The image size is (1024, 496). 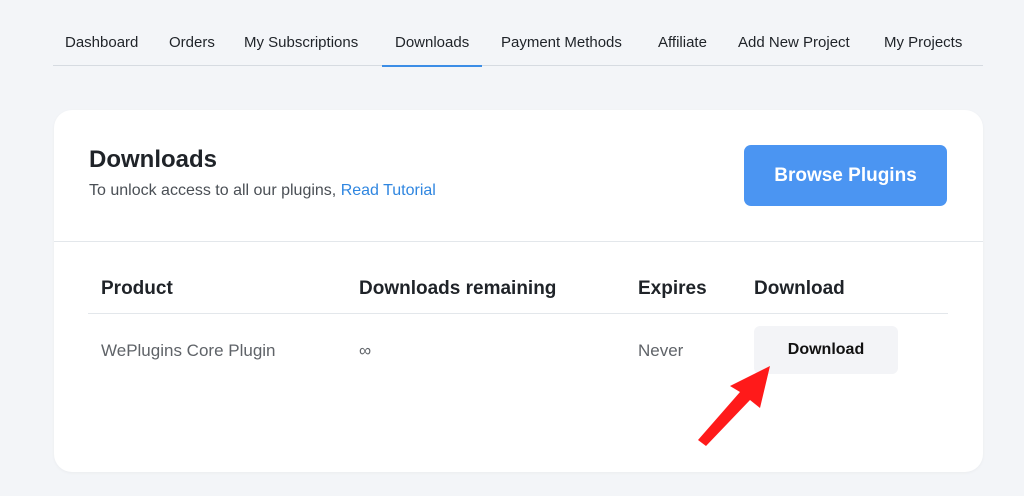 I want to click on browse-plugins-button: Browse Plugins, so click(x=845, y=175).